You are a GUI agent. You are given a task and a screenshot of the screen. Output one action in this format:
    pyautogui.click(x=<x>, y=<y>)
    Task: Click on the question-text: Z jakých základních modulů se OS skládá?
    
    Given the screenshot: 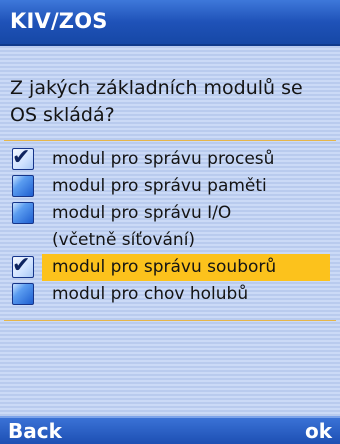 What is the action you would take?
    pyautogui.click(x=156, y=101)
    